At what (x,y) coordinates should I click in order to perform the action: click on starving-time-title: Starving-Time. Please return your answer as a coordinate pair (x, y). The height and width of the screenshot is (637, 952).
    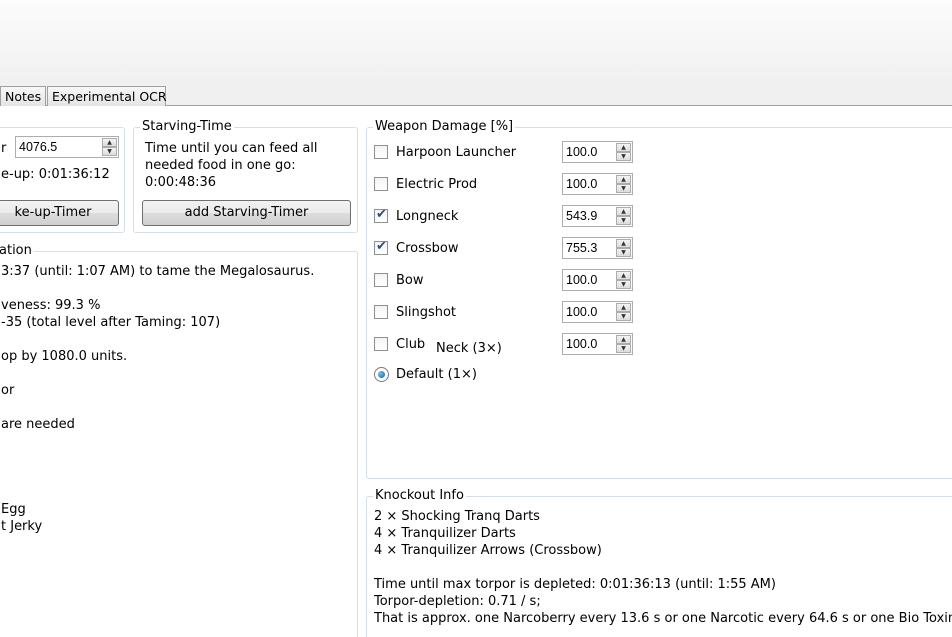
    Looking at the image, I should click on (187, 127).